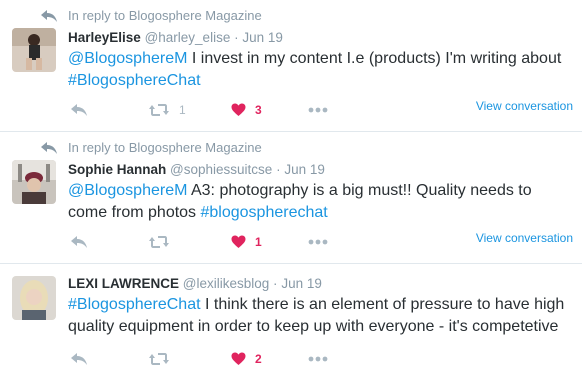 Image resolution: width=582 pixels, height=385 pixels. What do you see at coordinates (264, 212) in the screenshot?
I see `hashtag-link: #blogospherechat` at bounding box center [264, 212].